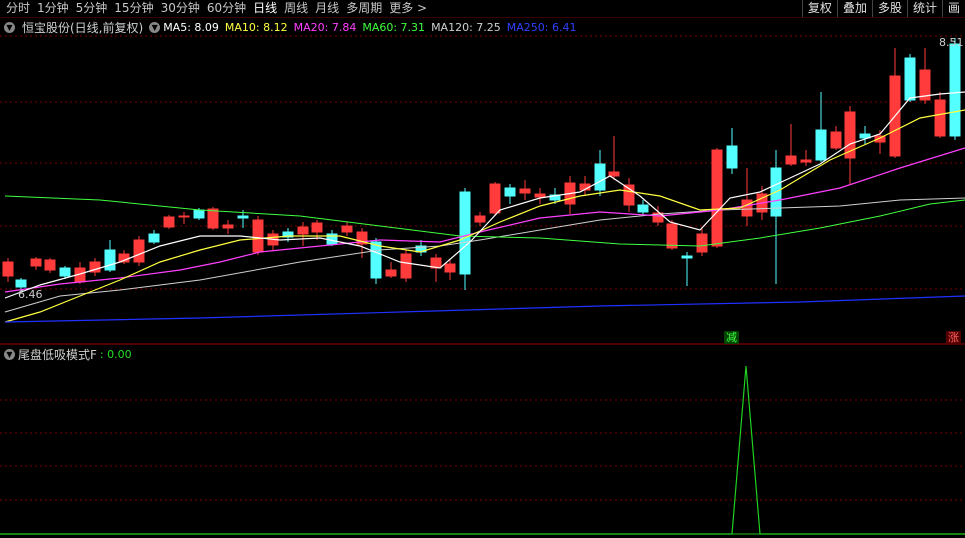 This screenshot has height=538, width=965. Describe the element at coordinates (484, 309) in the screenshot. I see `ma250-line` at that location.